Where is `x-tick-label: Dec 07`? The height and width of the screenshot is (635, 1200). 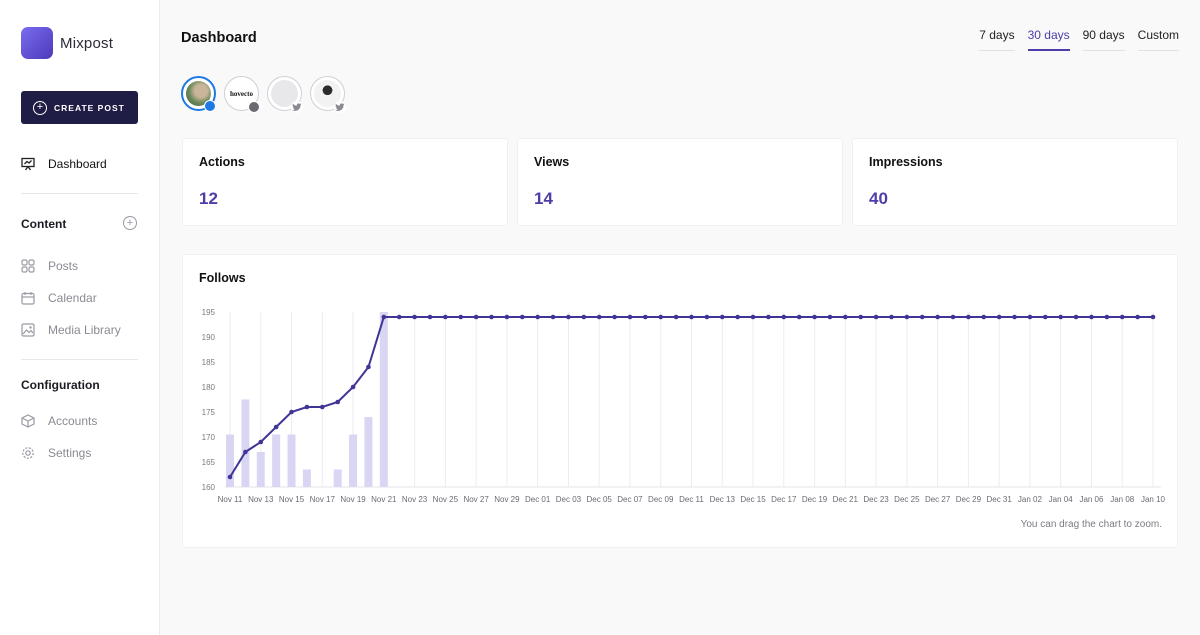
x-tick-label: Dec 07 is located at coordinates (630, 499).